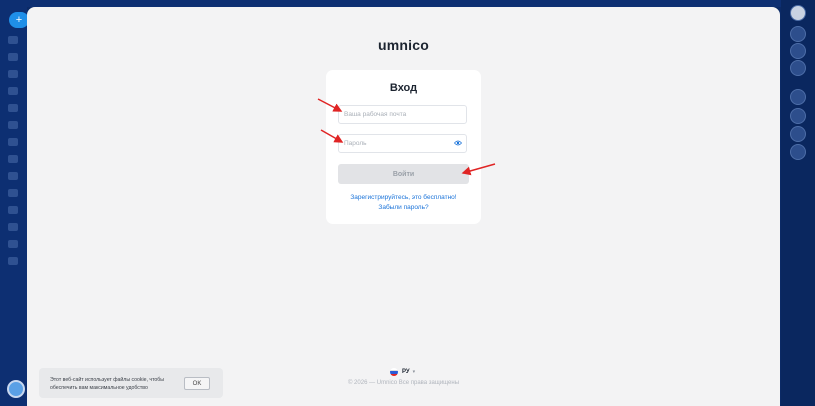 The height and width of the screenshot is (406, 815). I want to click on umnico-logo: umnico, so click(403, 45).